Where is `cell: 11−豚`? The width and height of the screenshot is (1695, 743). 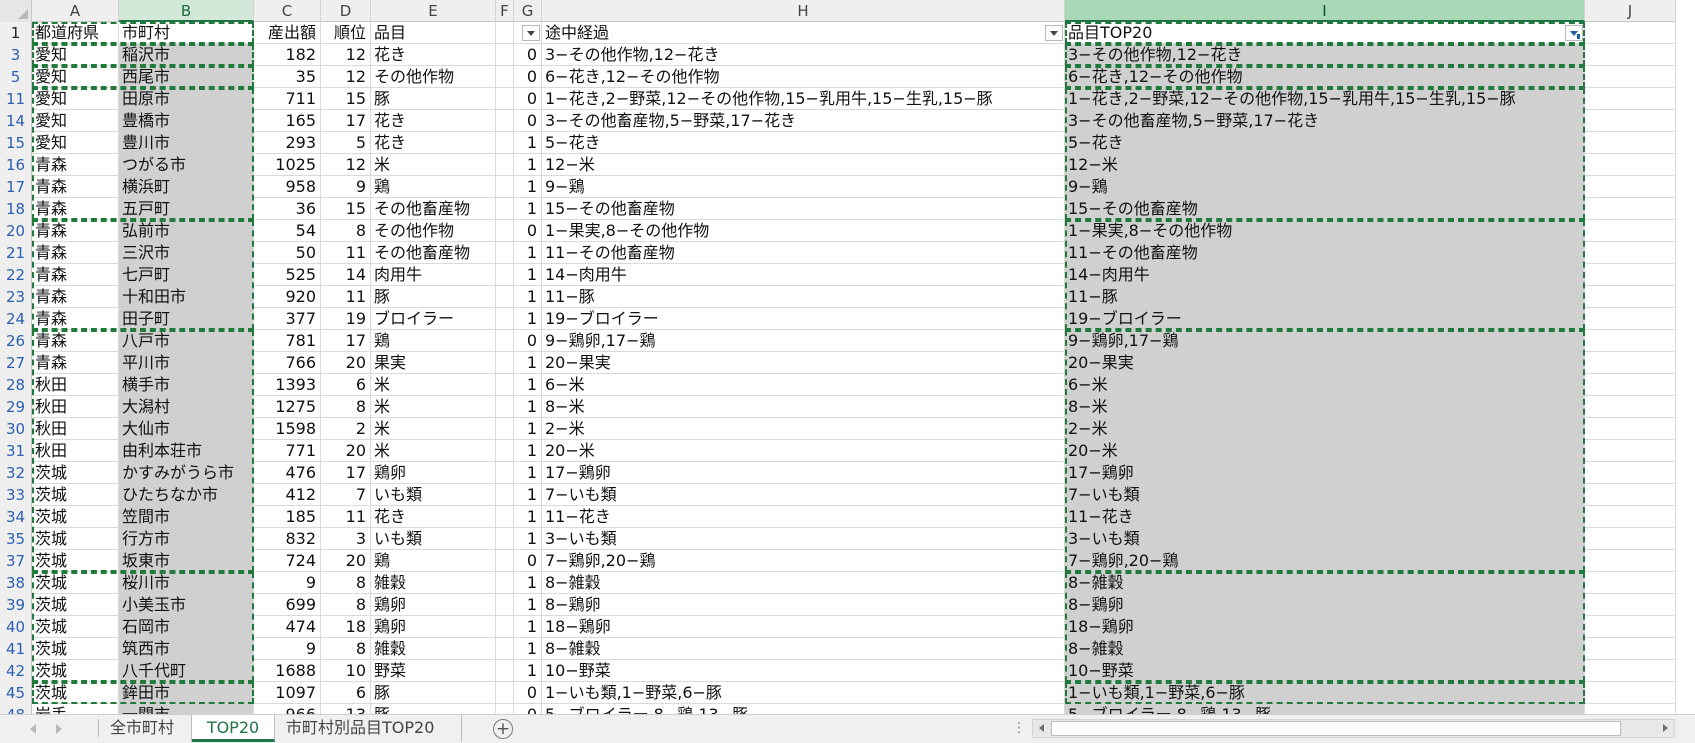
cell: 11−豚 is located at coordinates (1325, 297).